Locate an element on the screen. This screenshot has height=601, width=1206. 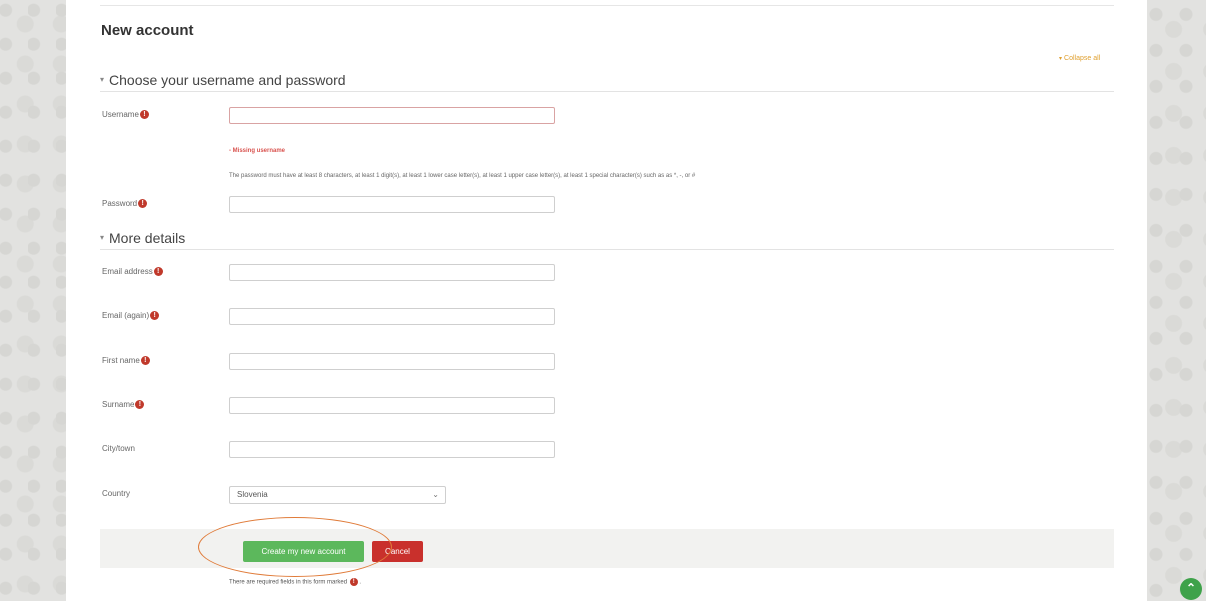
surname-label: Surname! is located at coordinates (123, 405).